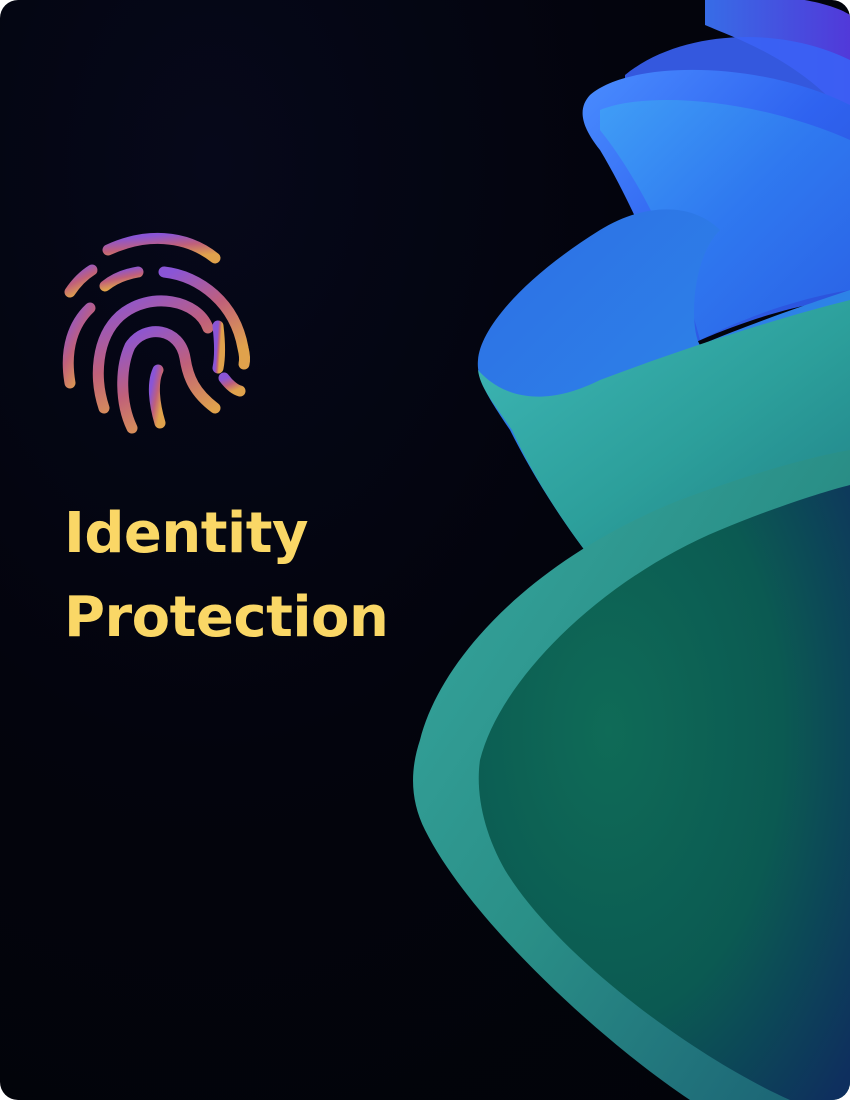 This screenshot has height=1100, width=850. I want to click on fingerprint-icon, so click(156, 333).